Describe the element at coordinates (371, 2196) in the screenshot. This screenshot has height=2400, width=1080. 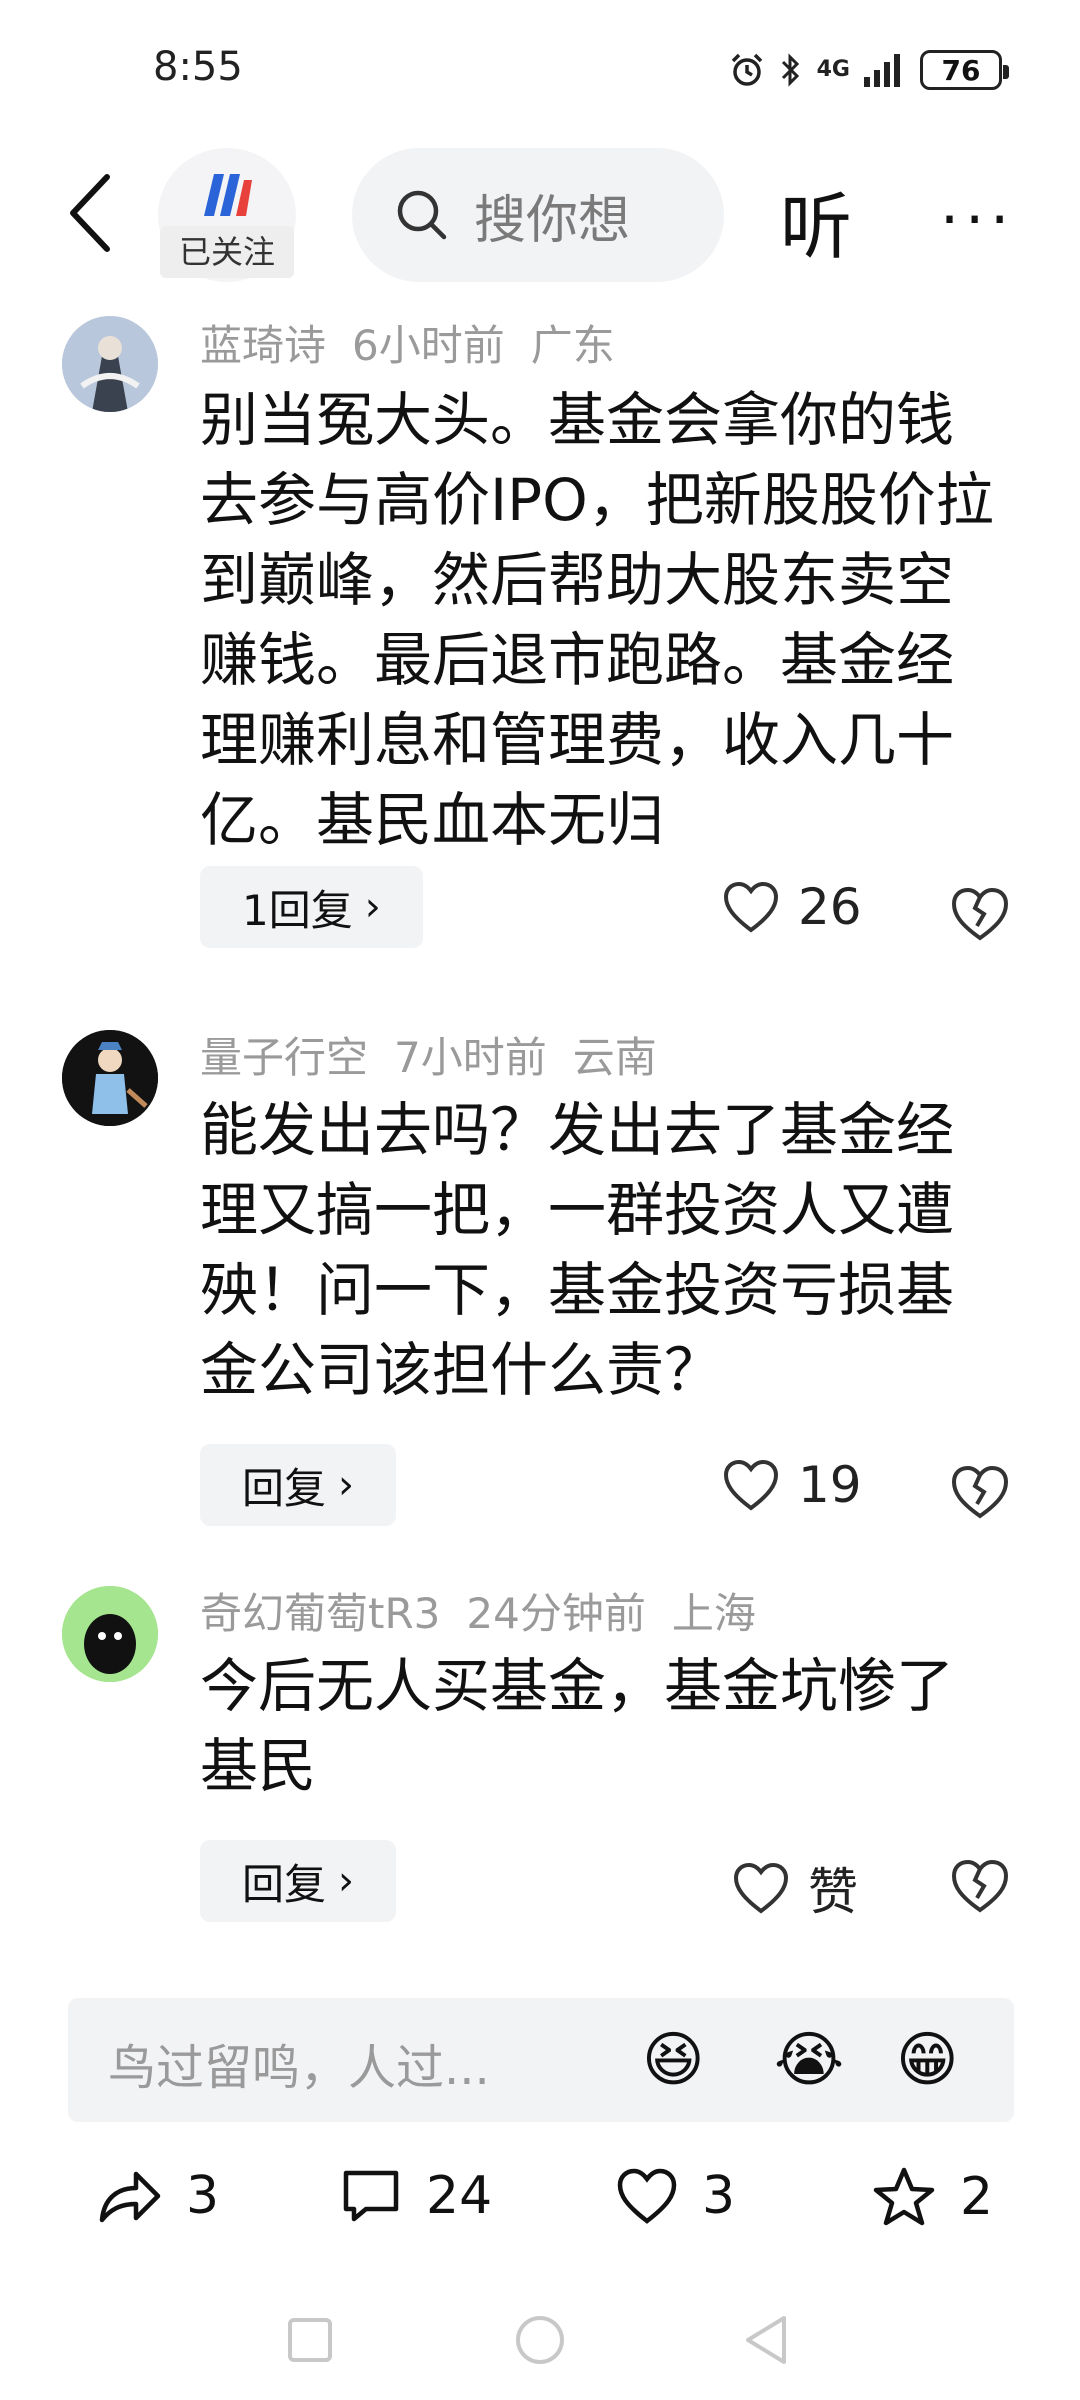
I see `comment-icon` at that location.